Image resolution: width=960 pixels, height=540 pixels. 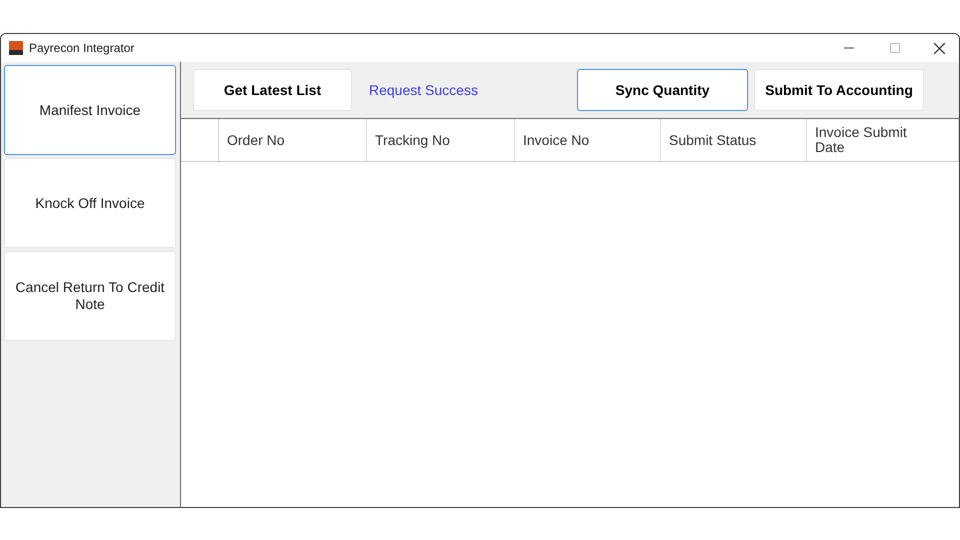 What do you see at coordinates (734, 140) in the screenshot?
I see `column-header: Submit Status` at bounding box center [734, 140].